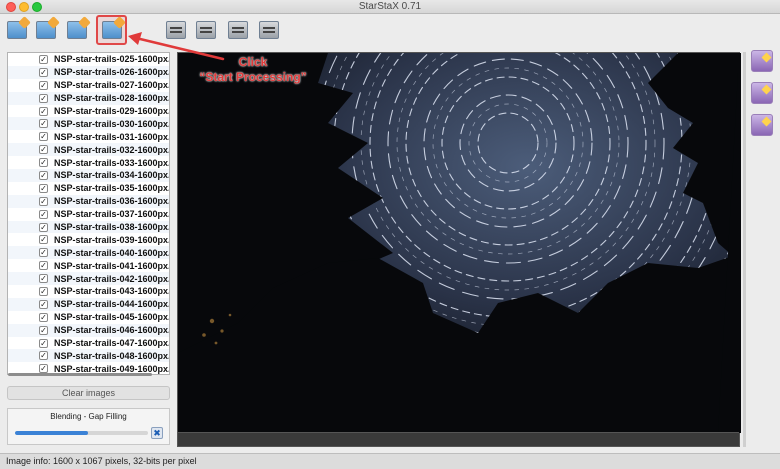  What do you see at coordinates (112, 214) in the screenshot?
I see `file-name: NSP-star-trails-037-1600px.` at bounding box center [112, 214].